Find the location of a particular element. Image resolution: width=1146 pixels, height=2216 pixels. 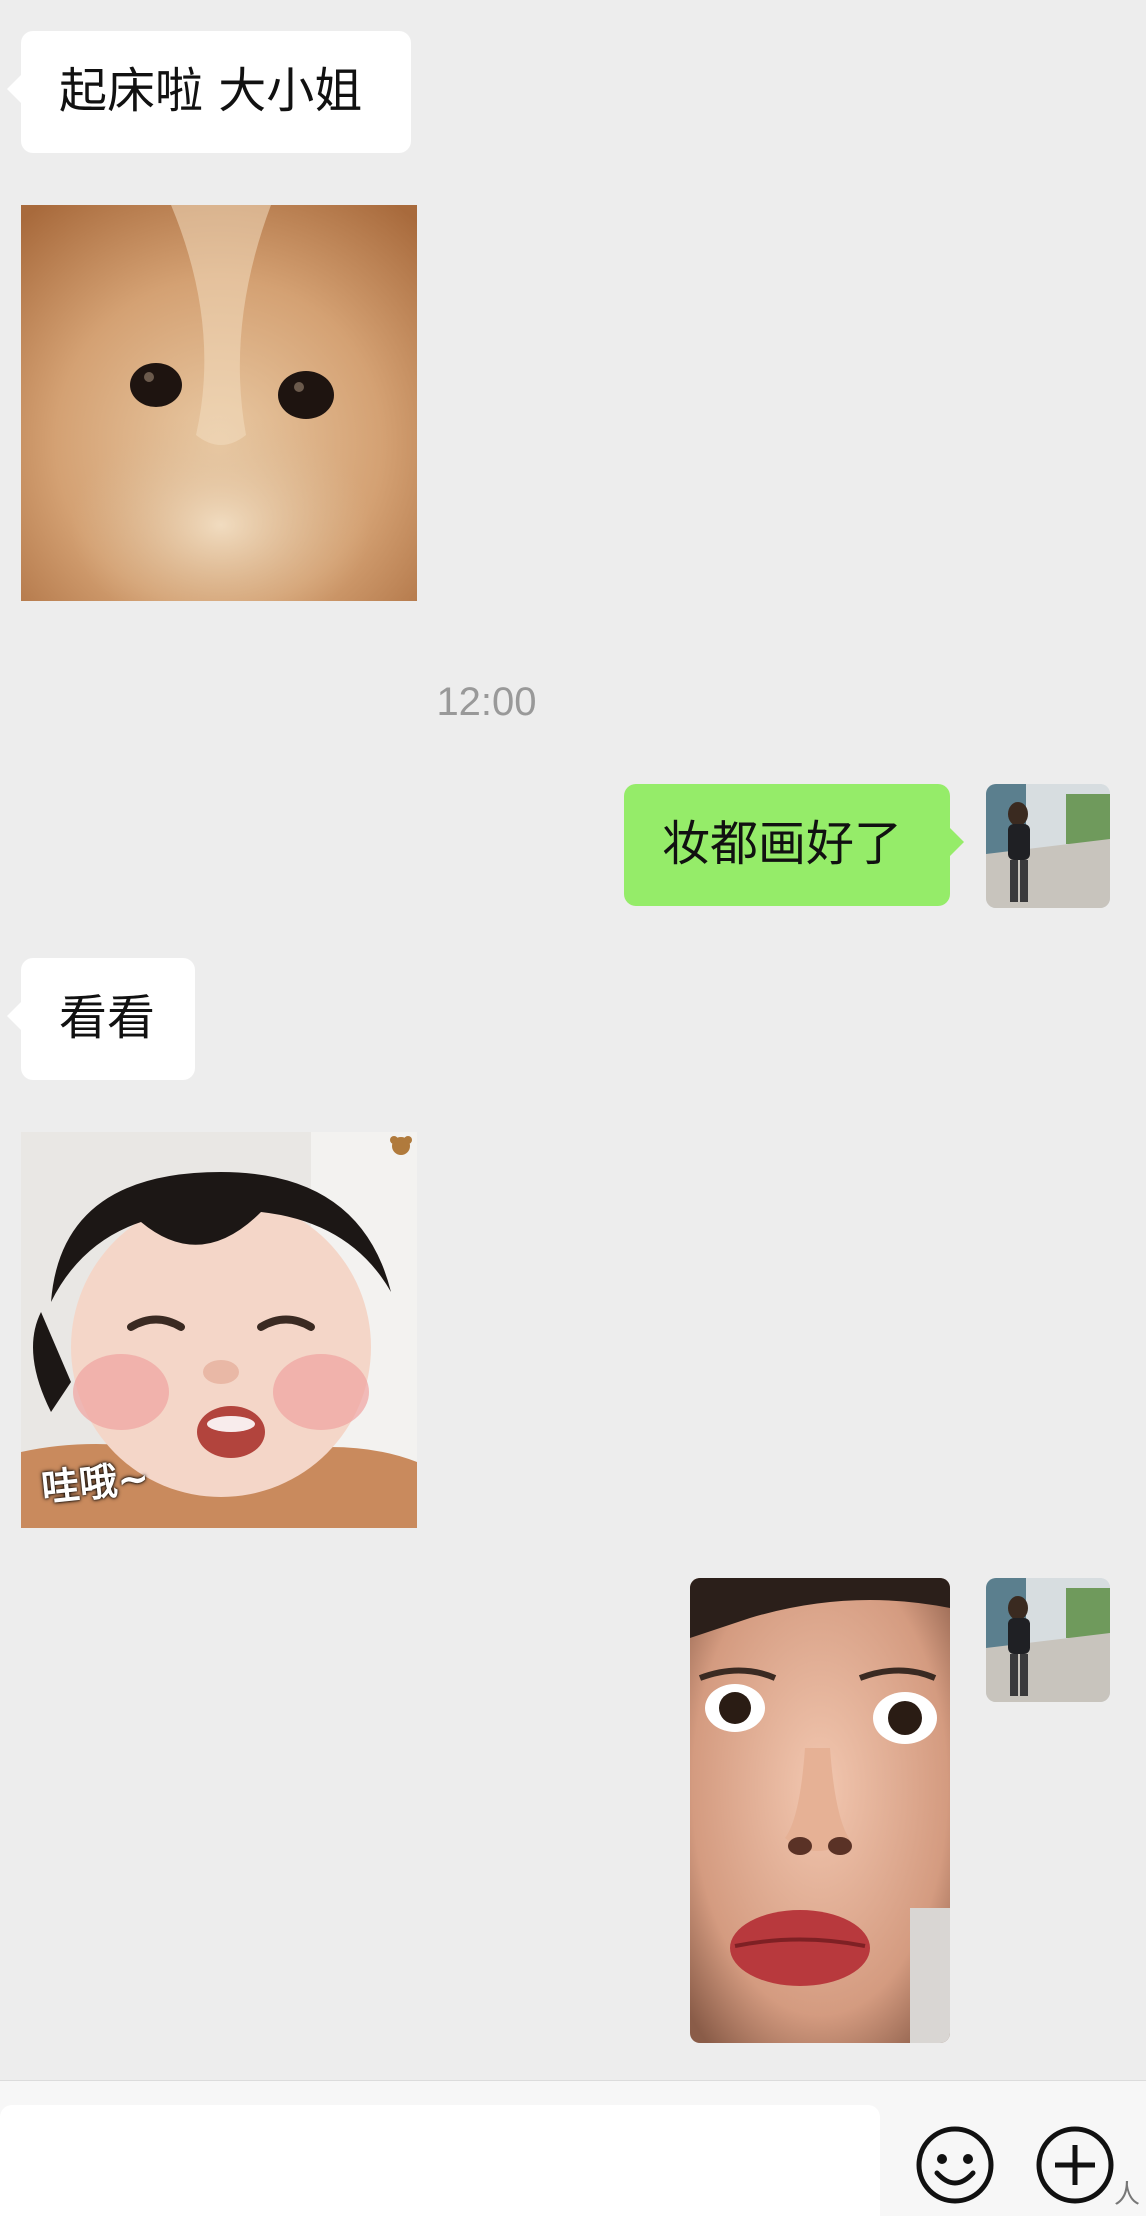

incoming-message-bubble: 看看 is located at coordinates (101, 1019).